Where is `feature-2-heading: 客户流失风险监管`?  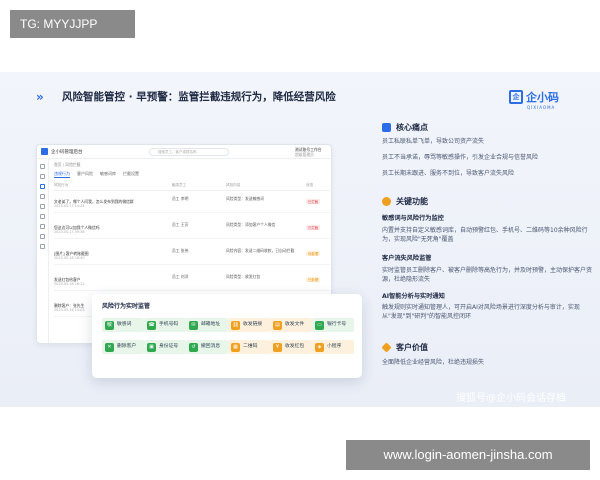
feature-2-heading: 客户流失风险监管 is located at coordinates (407, 258).